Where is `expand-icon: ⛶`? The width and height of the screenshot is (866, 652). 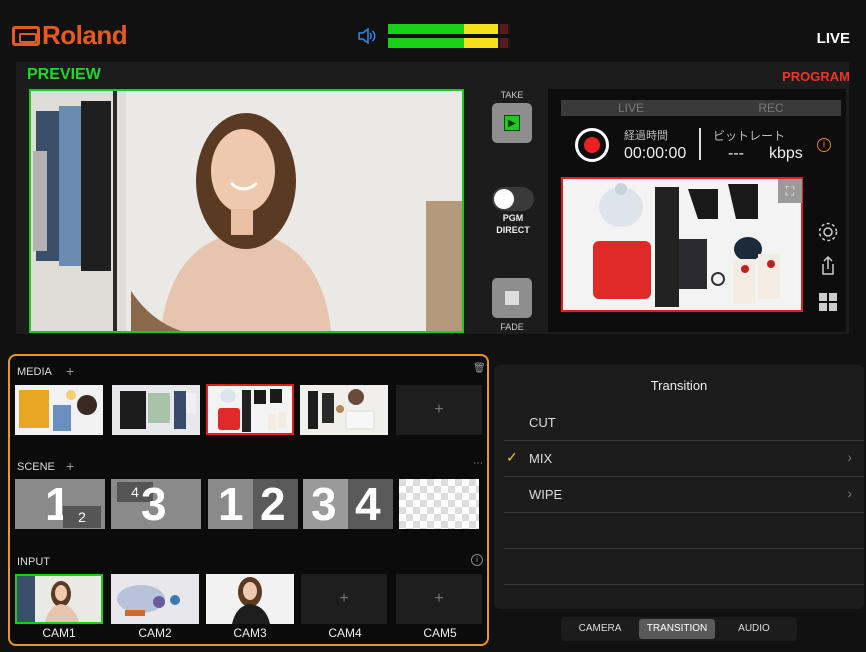
expand-icon: ⛶ is located at coordinates (790, 191).